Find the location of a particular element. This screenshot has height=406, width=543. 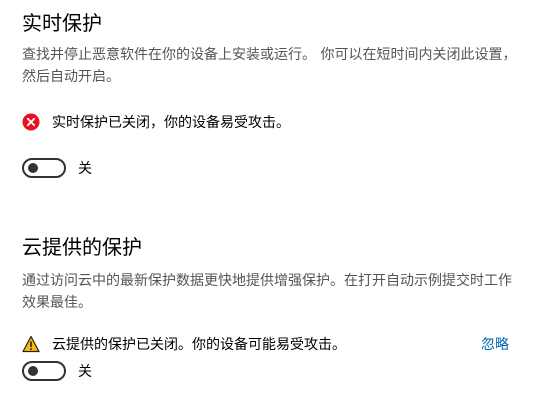

cloud-status-text: 云提供的保护已关闭。你的设备可能易受攻击。 is located at coordinates (199, 345).